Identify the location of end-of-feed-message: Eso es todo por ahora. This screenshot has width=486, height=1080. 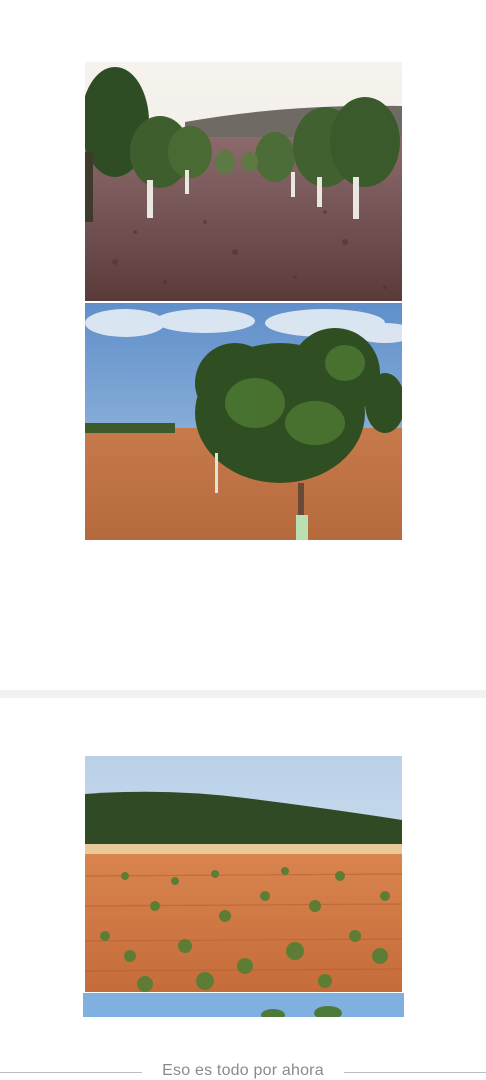
(243, 1070).